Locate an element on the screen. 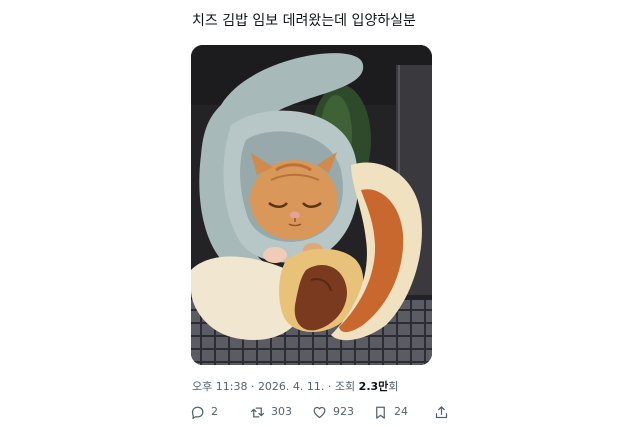 The width and height of the screenshot is (640, 427). retweet-button: 303 is located at coordinates (271, 412).